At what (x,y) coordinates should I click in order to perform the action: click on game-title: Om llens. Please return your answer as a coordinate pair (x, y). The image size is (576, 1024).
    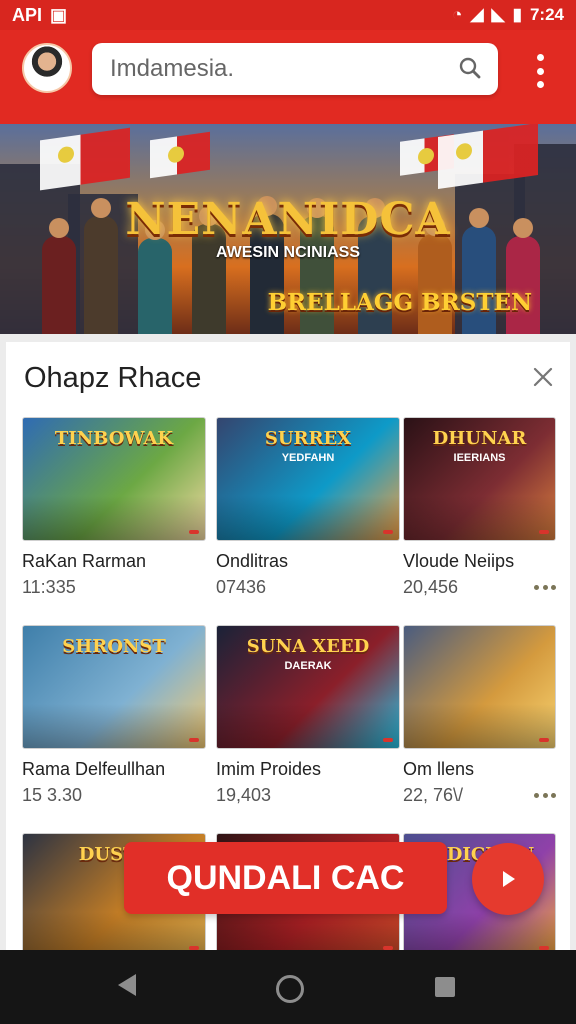
    Looking at the image, I should click on (439, 769).